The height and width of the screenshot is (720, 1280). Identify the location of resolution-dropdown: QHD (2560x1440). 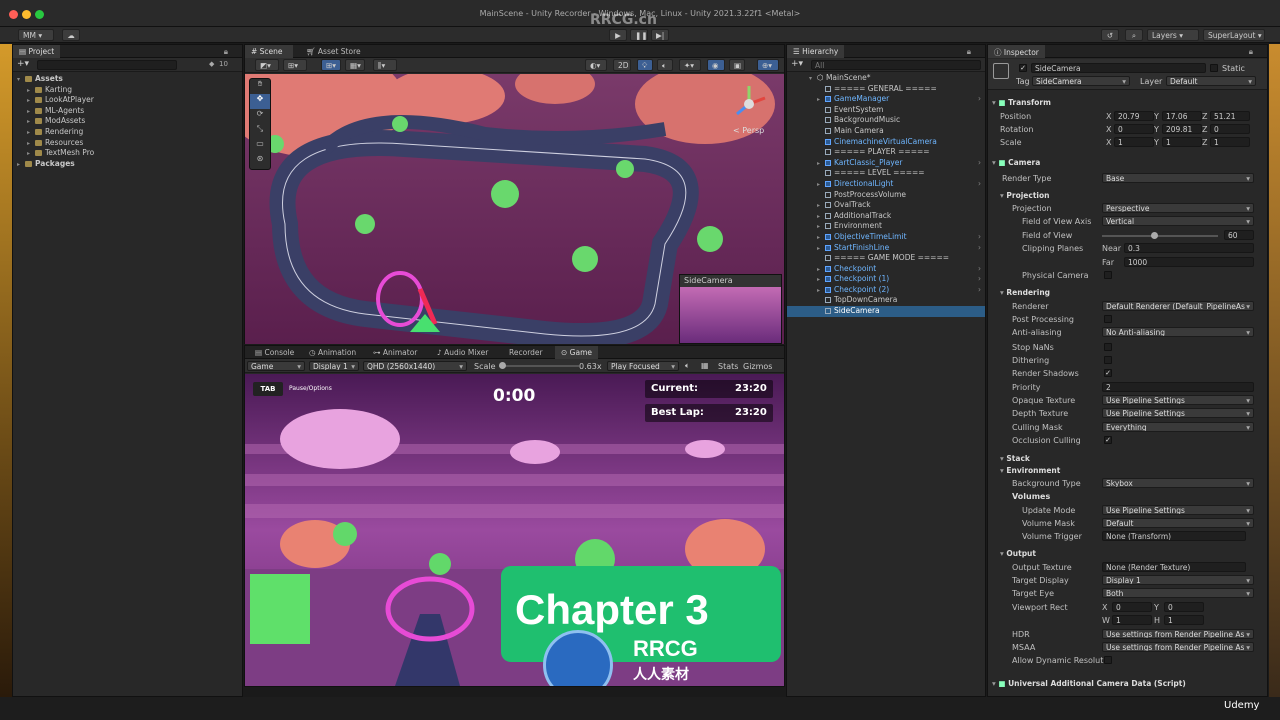
(415, 366).